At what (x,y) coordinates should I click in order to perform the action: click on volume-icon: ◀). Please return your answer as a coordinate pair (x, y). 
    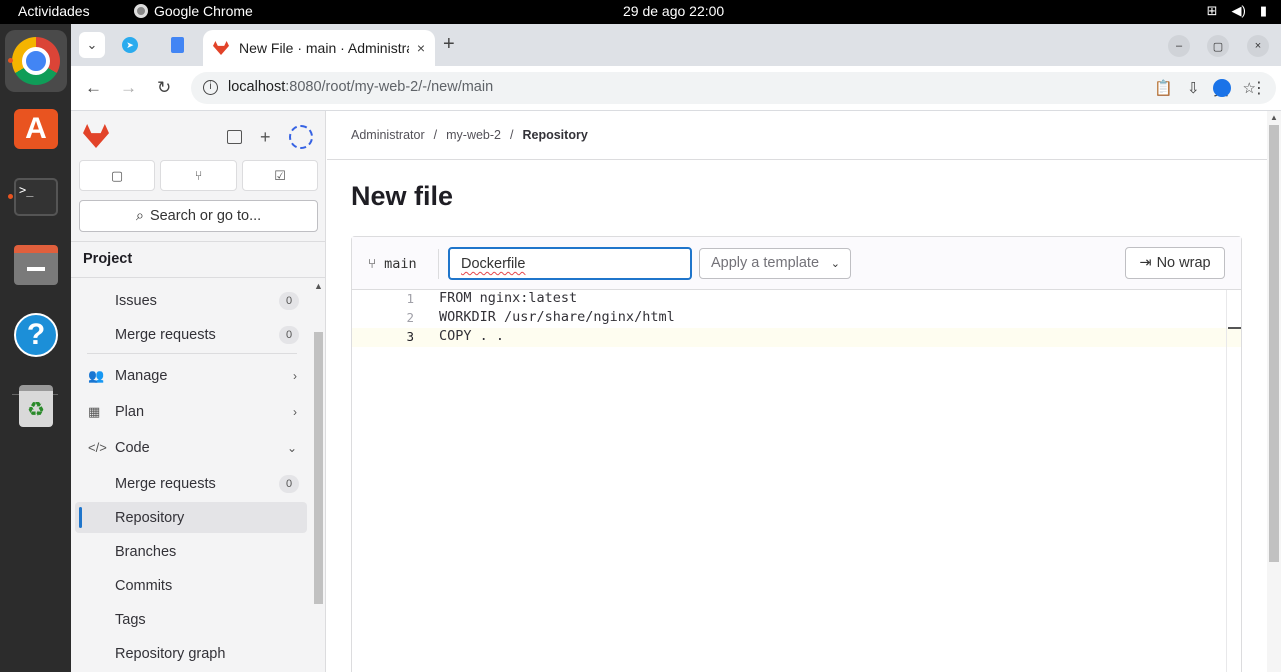
    Looking at the image, I should click on (1238, 10).